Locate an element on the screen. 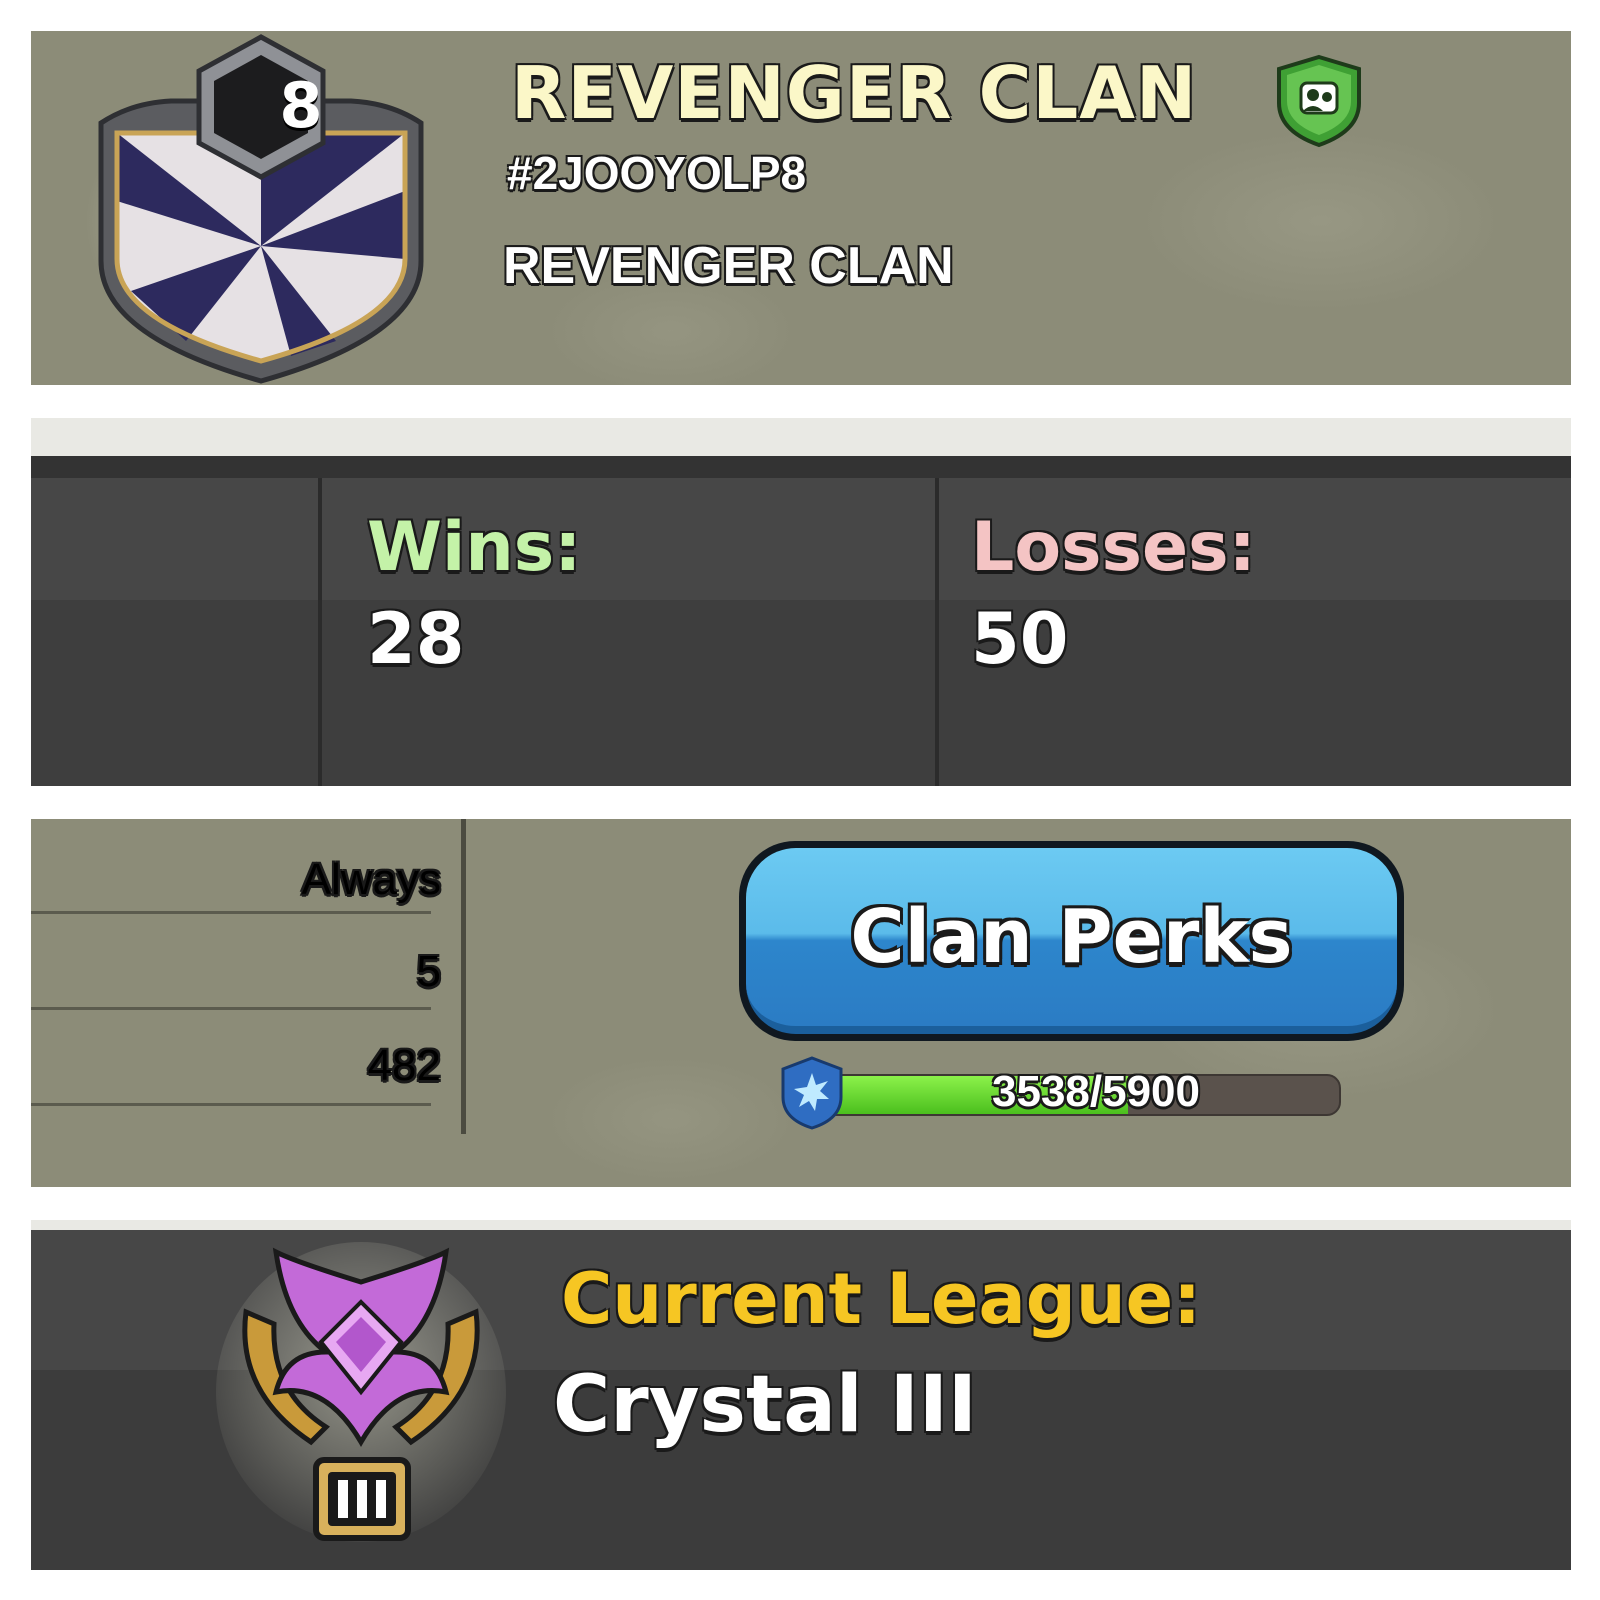  info-row-value: Always is located at coordinates (371, 879).